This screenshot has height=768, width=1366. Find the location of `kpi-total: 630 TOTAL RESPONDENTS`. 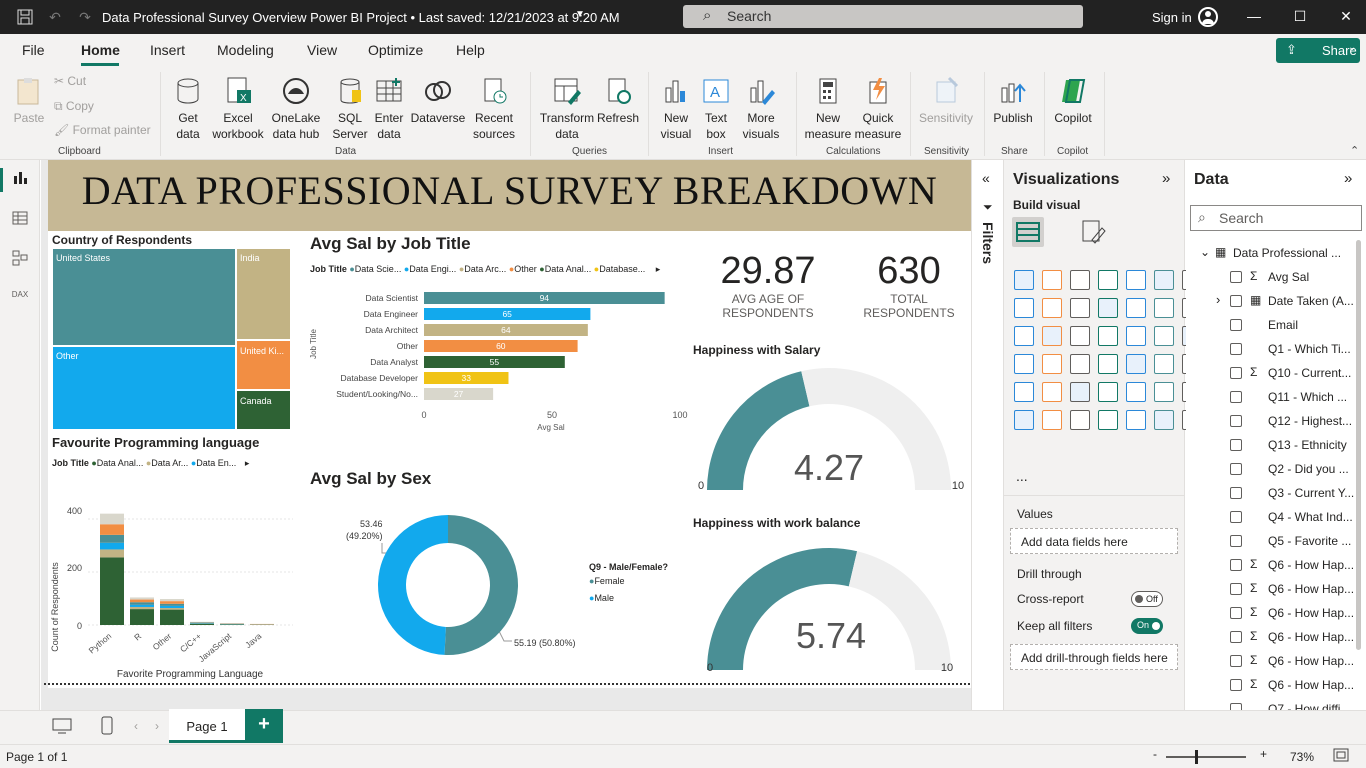

kpi-total: 630 TOTAL RESPONDENTS is located at coordinates (909, 285).